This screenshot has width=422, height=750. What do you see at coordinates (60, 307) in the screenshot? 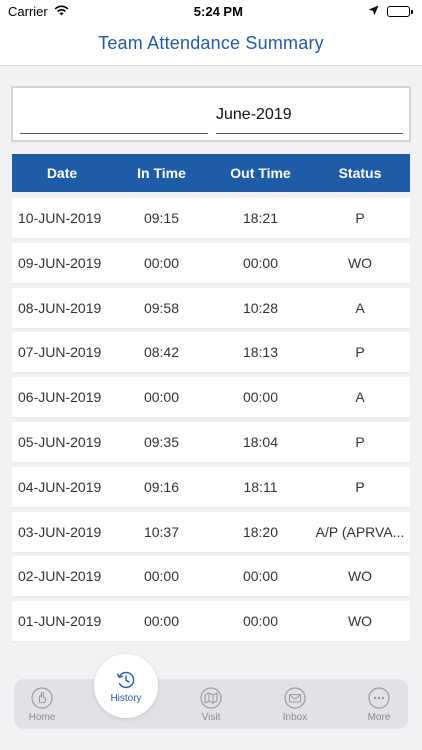
I see `cell-date: 08-JUN-2019` at bounding box center [60, 307].